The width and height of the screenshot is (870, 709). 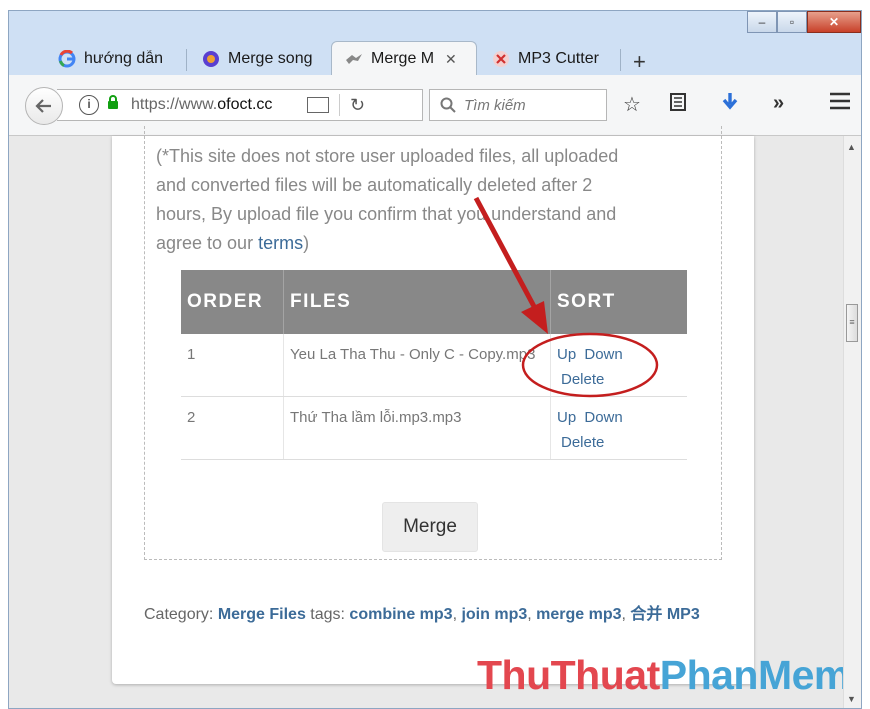 What do you see at coordinates (730, 105) in the screenshot?
I see `download-icon` at bounding box center [730, 105].